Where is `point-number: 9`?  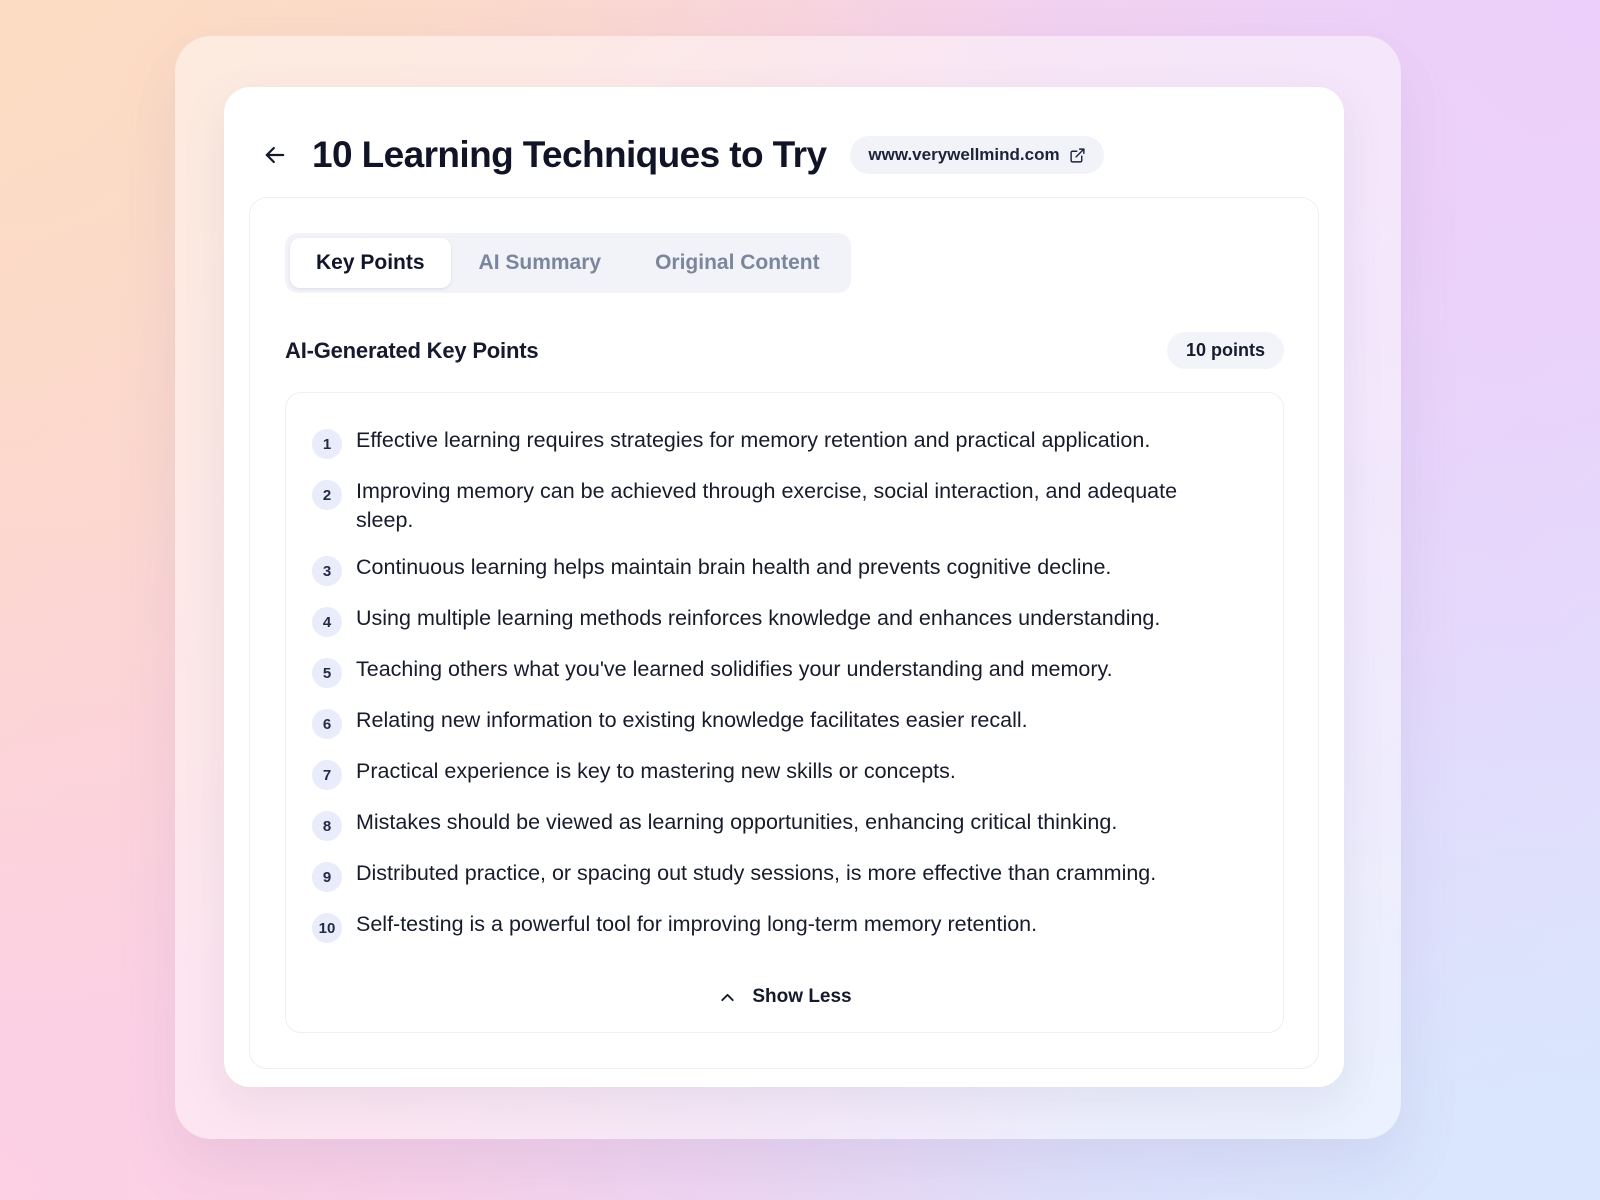 point-number: 9 is located at coordinates (327, 877).